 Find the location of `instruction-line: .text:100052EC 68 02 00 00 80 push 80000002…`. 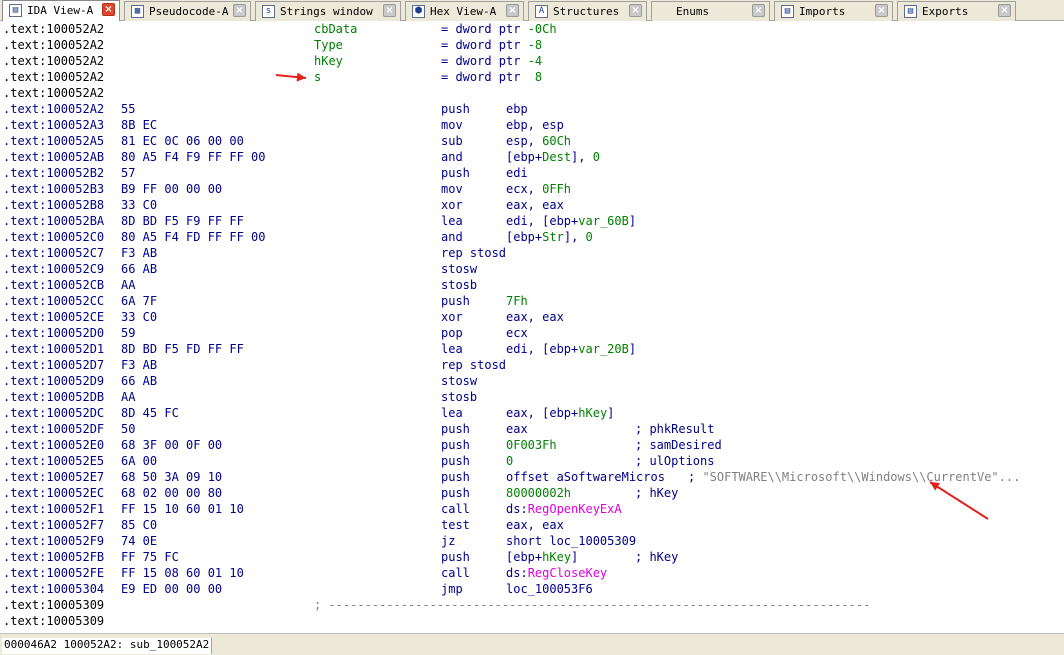

instruction-line: .text:100052EC 68 02 00 00 80 push 80000002… is located at coordinates (532, 493).